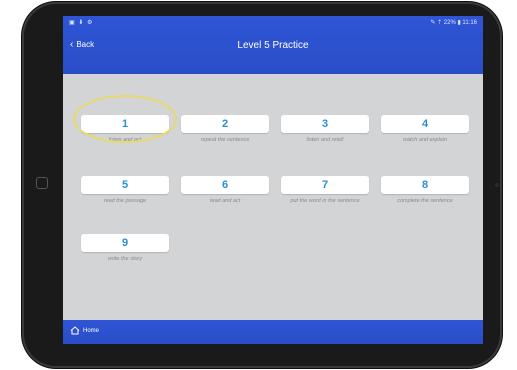  I want to click on selection-highlight-ring, so click(125, 119).